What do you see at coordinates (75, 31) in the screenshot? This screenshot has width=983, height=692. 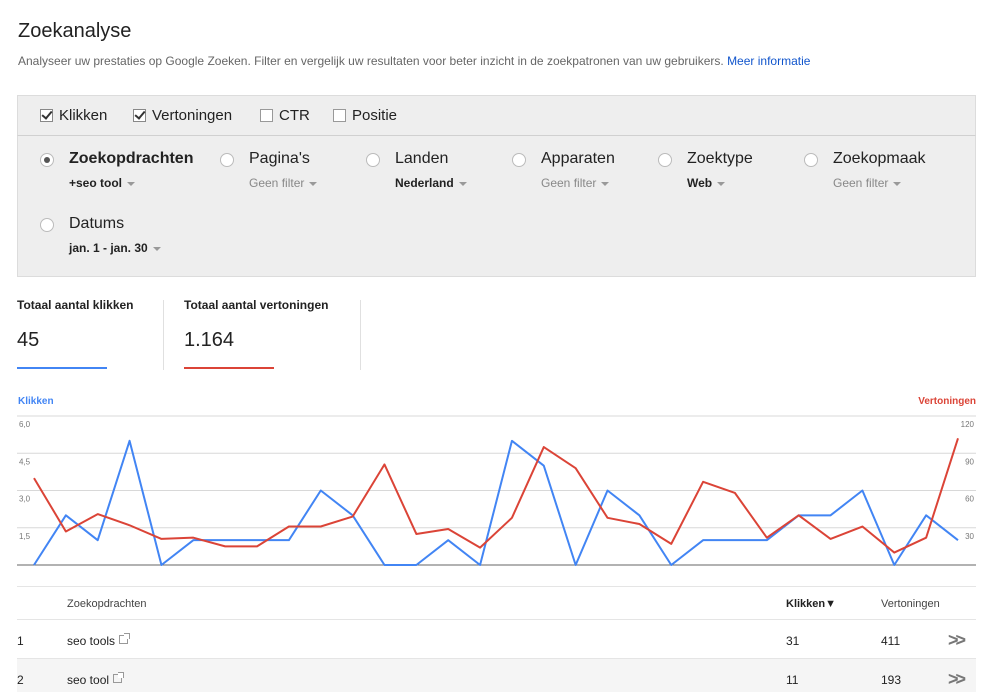 I see `page-title: Zoekanalyse` at bounding box center [75, 31].